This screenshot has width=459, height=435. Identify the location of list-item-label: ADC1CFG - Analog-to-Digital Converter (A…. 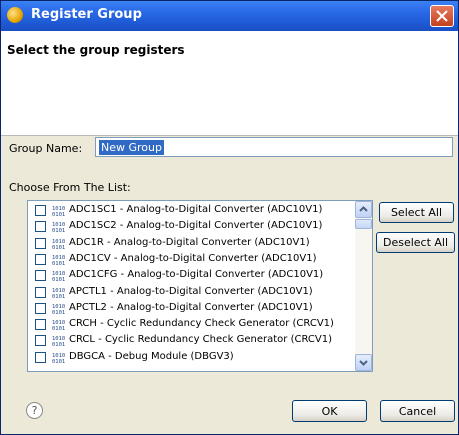
(196, 275).